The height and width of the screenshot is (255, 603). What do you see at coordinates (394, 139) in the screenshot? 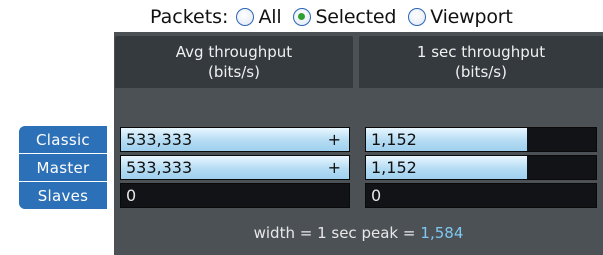
I see `classic-one-sec-value: 1,152` at bounding box center [394, 139].